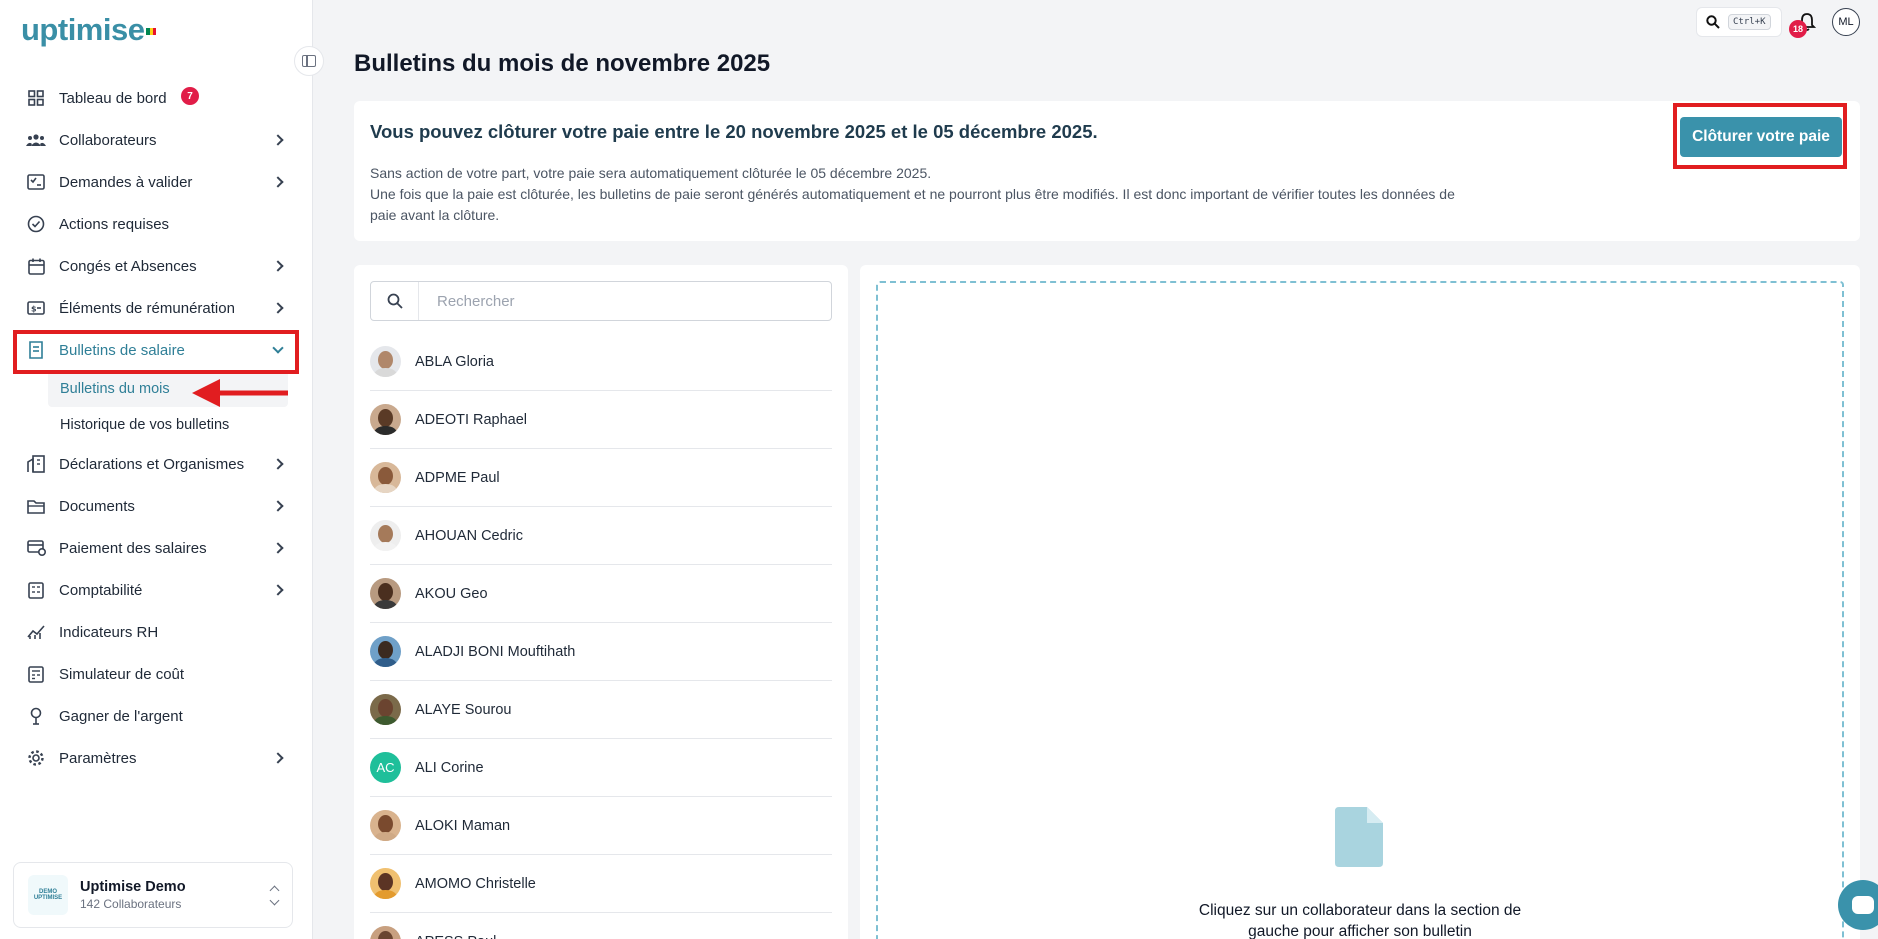  What do you see at coordinates (152, 464) in the screenshot?
I see `sidebar-item-label: Déclarations et Organismes` at bounding box center [152, 464].